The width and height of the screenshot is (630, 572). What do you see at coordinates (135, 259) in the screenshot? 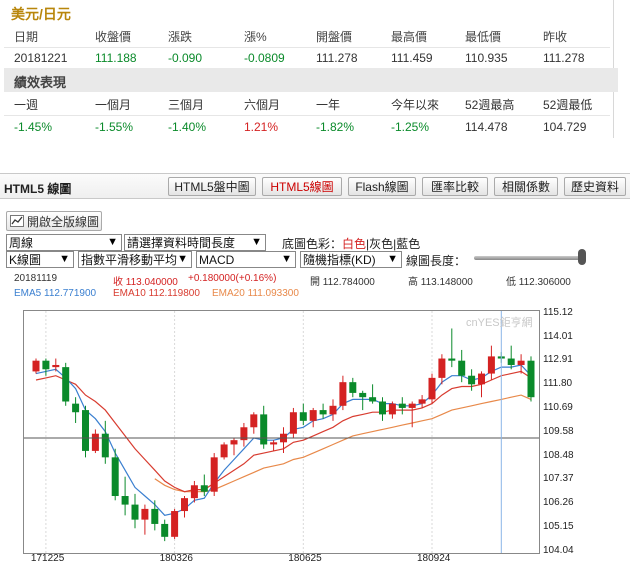
I see `indicator1-select: 指數平滑移動平均 ▼` at bounding box center [135, 259].